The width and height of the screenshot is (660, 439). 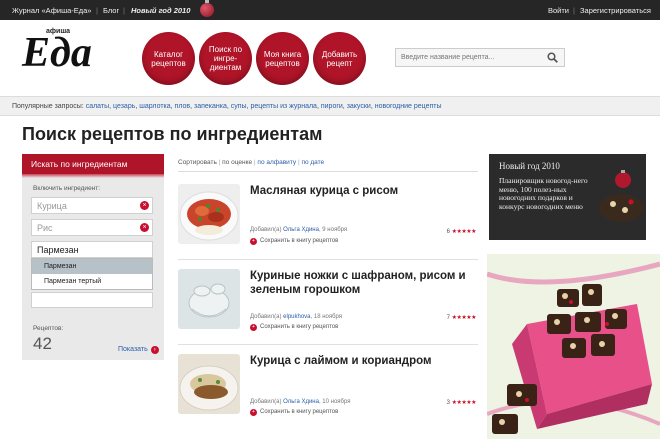 I want to click on nav-my-book-button: Моя книга рецептов, so click(x=282, y=58).